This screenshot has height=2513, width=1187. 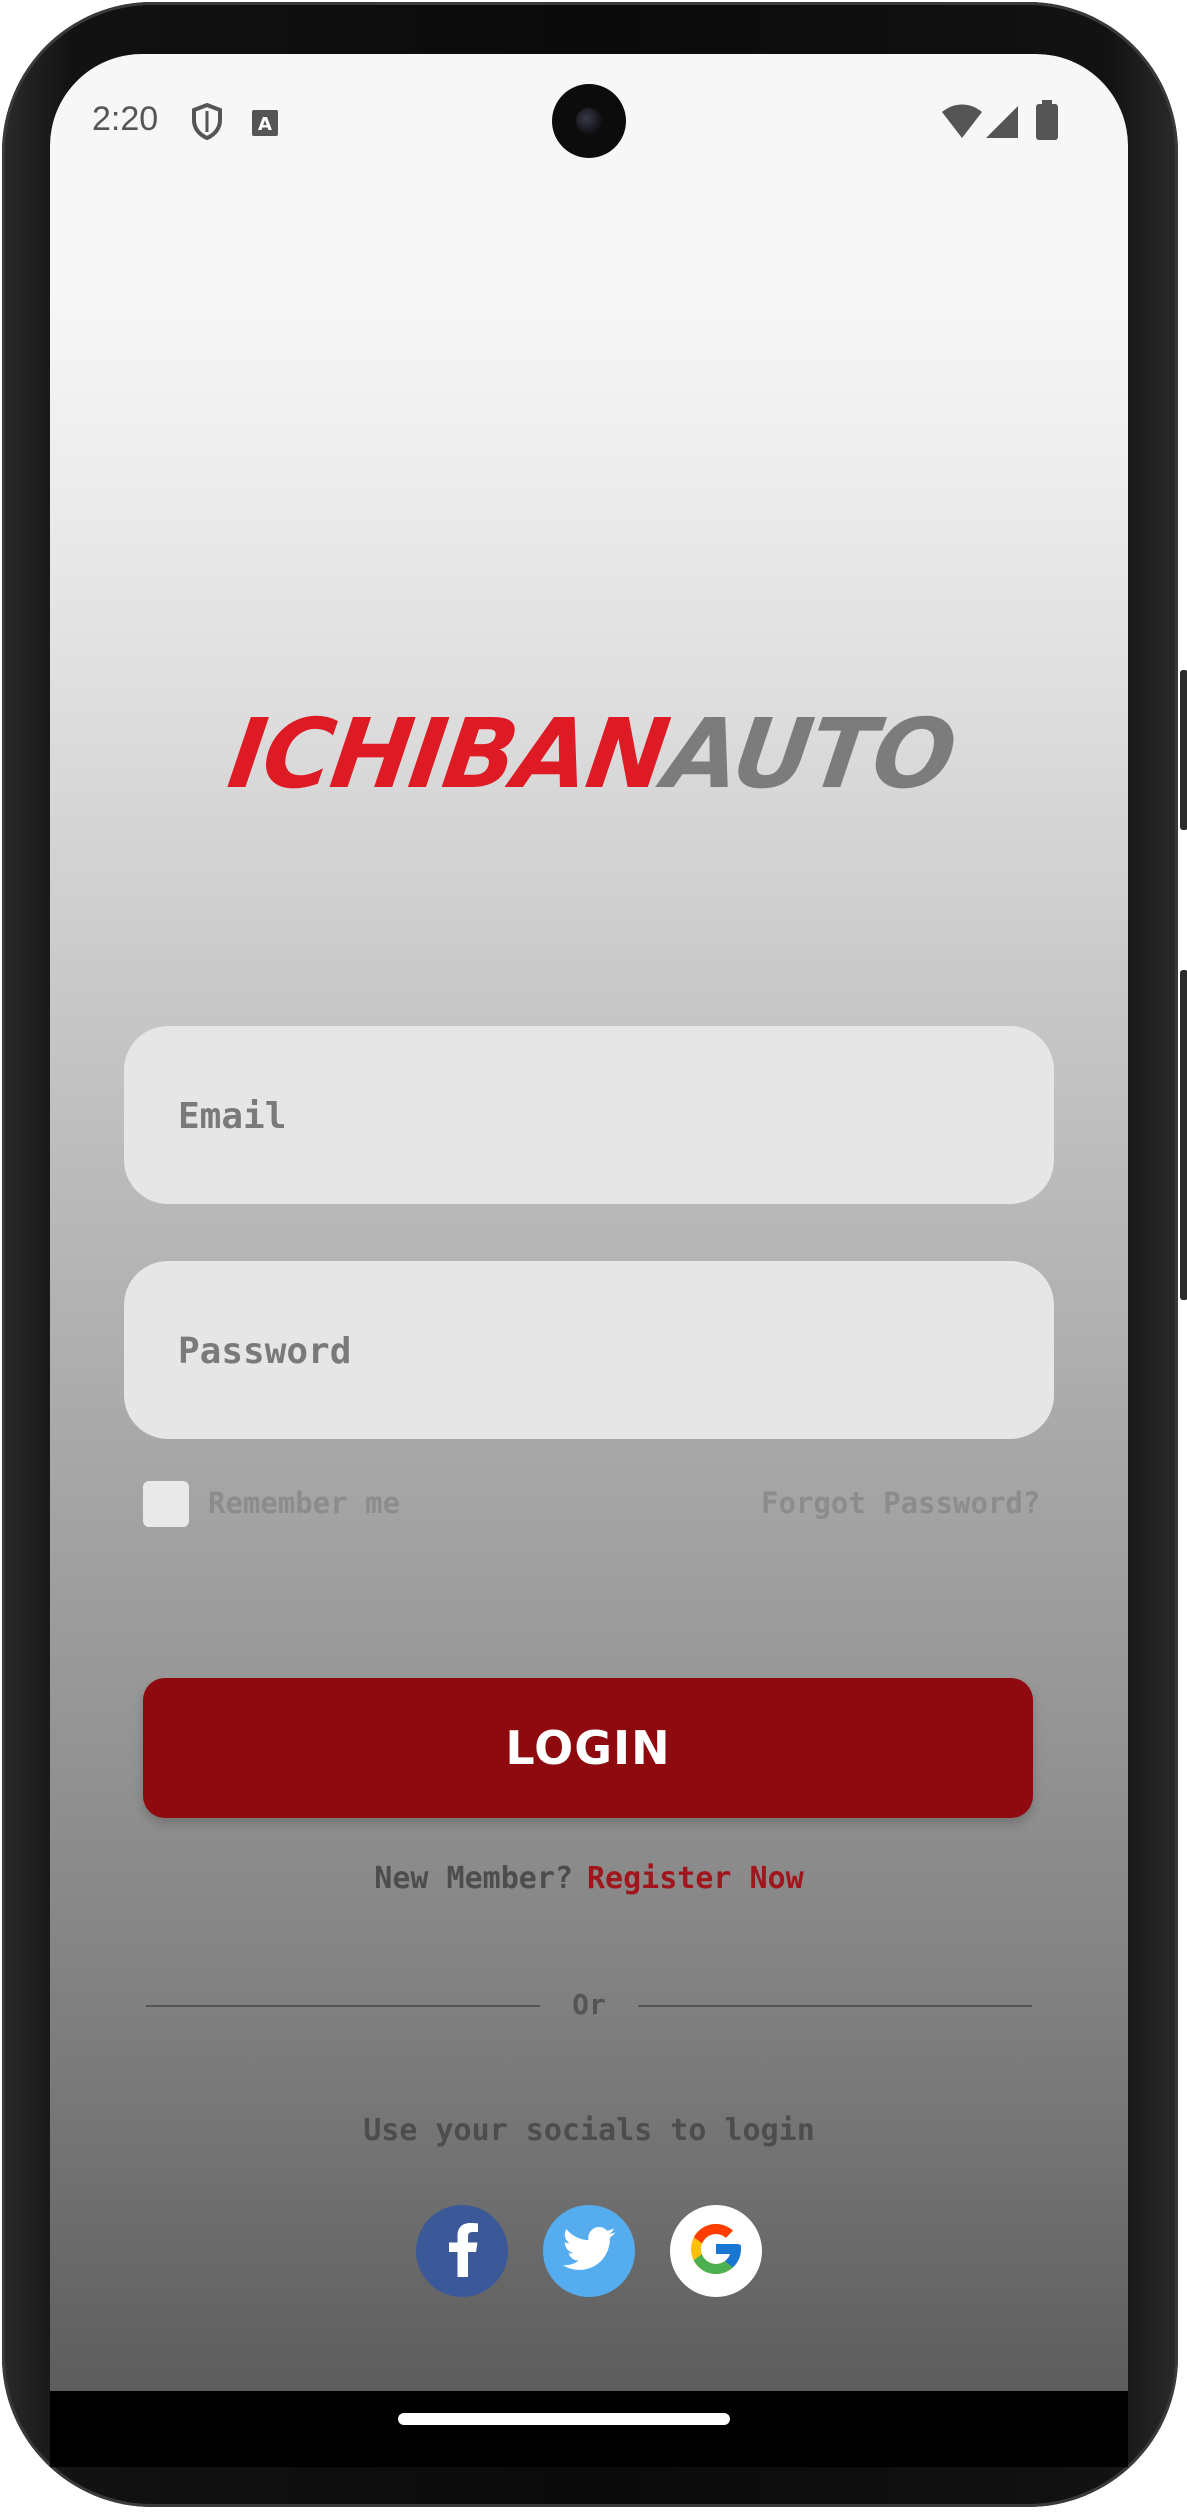 I want to click on facebook-login-button, so click(x=462, y=2251).